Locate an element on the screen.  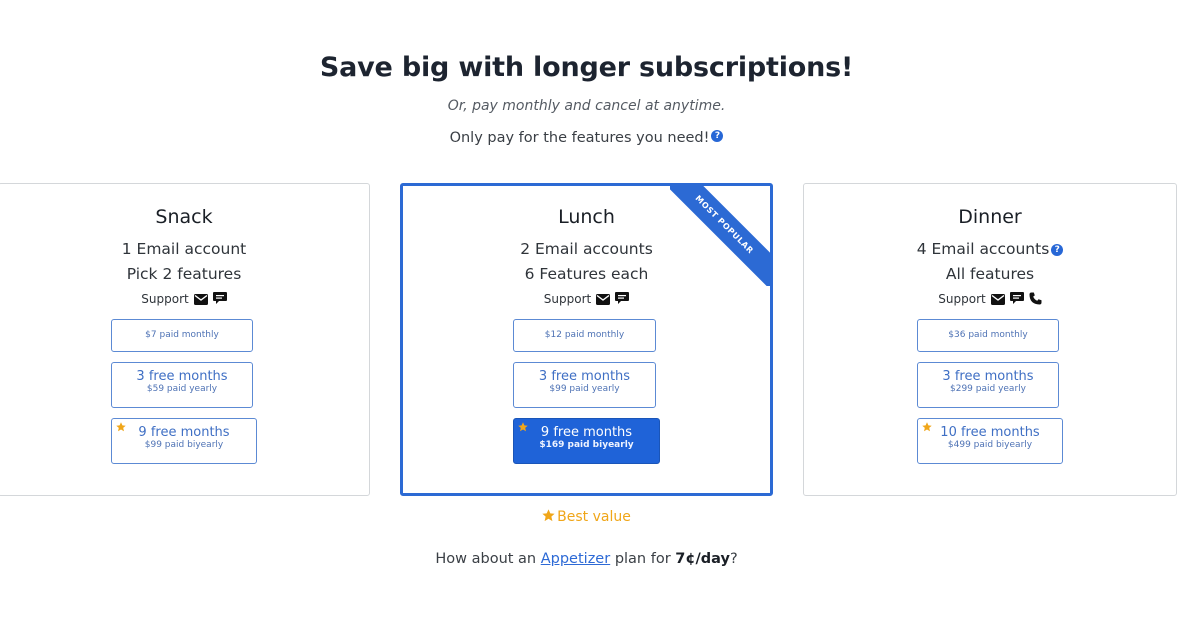
option-biyearly-offer: 10 free months is located at coordinates (990, 432).